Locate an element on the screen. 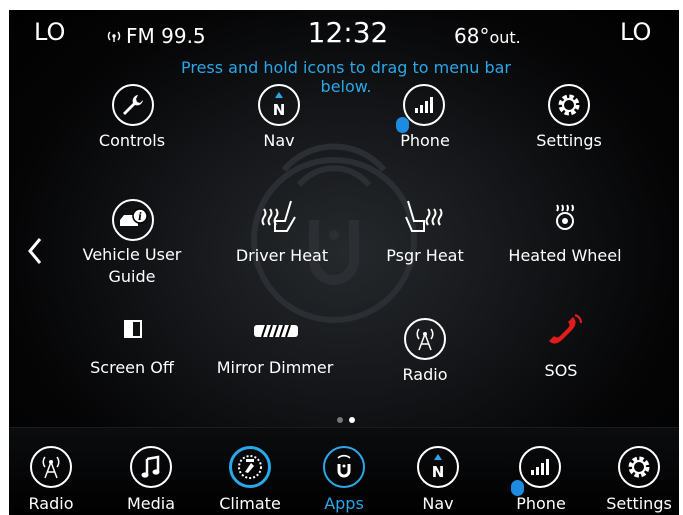 Image resolution: width=683 pixels, height=515 pixels. previous-page-chevron-icon is located at coordinates (35, 251).